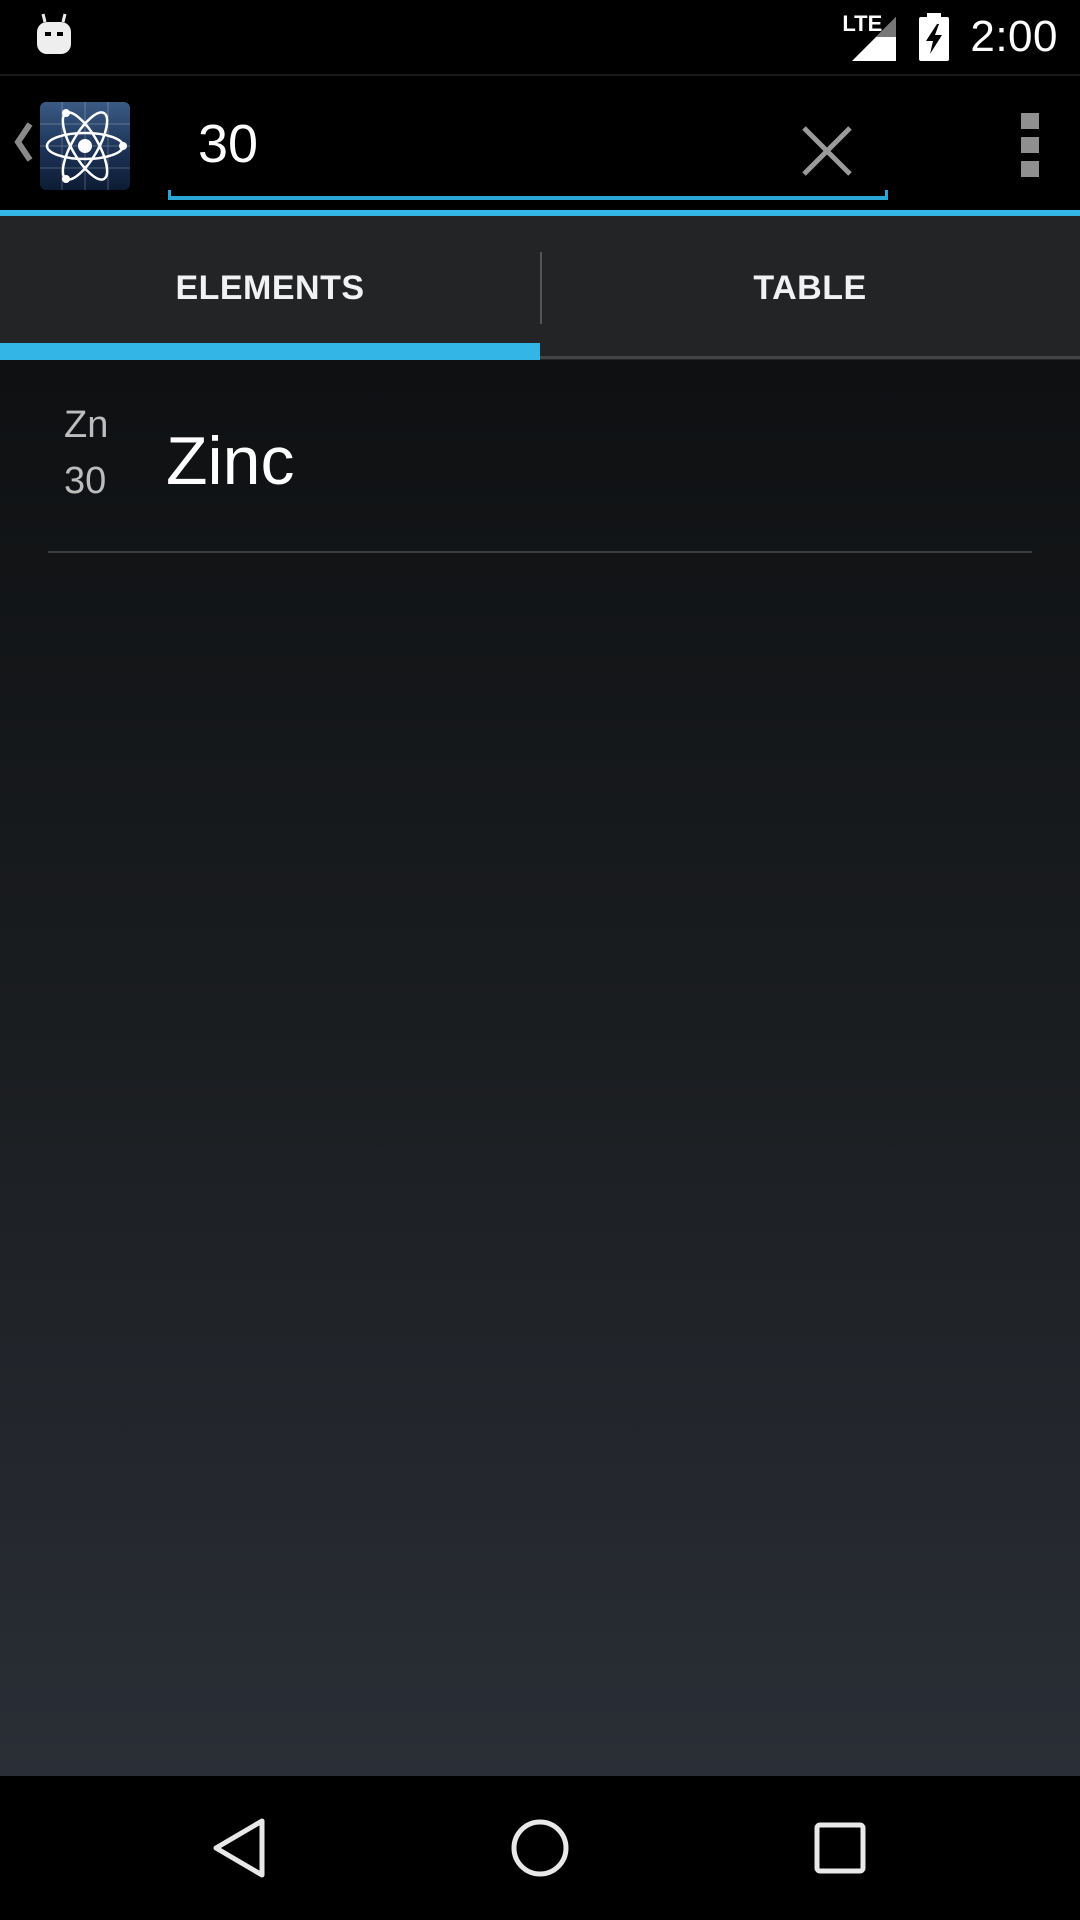 The image size is (1080, 1920). Describe the element at coordinates (810, 357) in the screenshot. I see `tab-baseline` at that location.